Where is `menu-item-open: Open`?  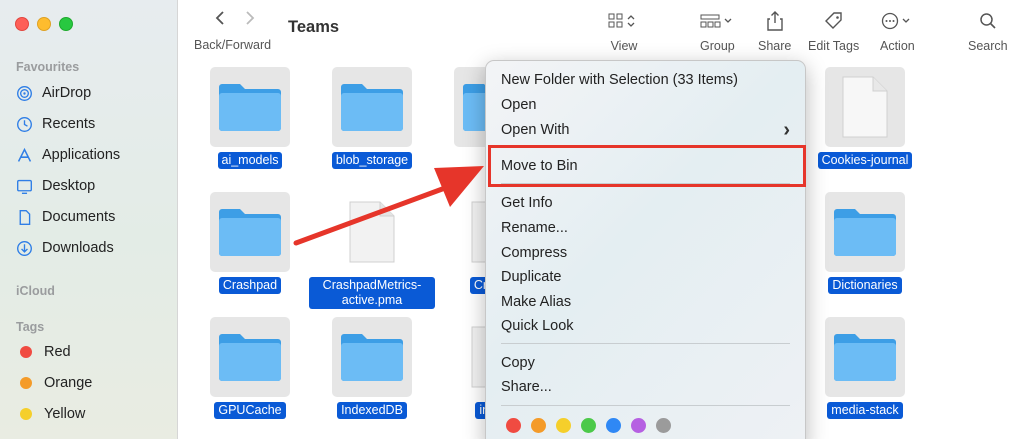 menu-item-open: Open is located at coordinates (645, 105).